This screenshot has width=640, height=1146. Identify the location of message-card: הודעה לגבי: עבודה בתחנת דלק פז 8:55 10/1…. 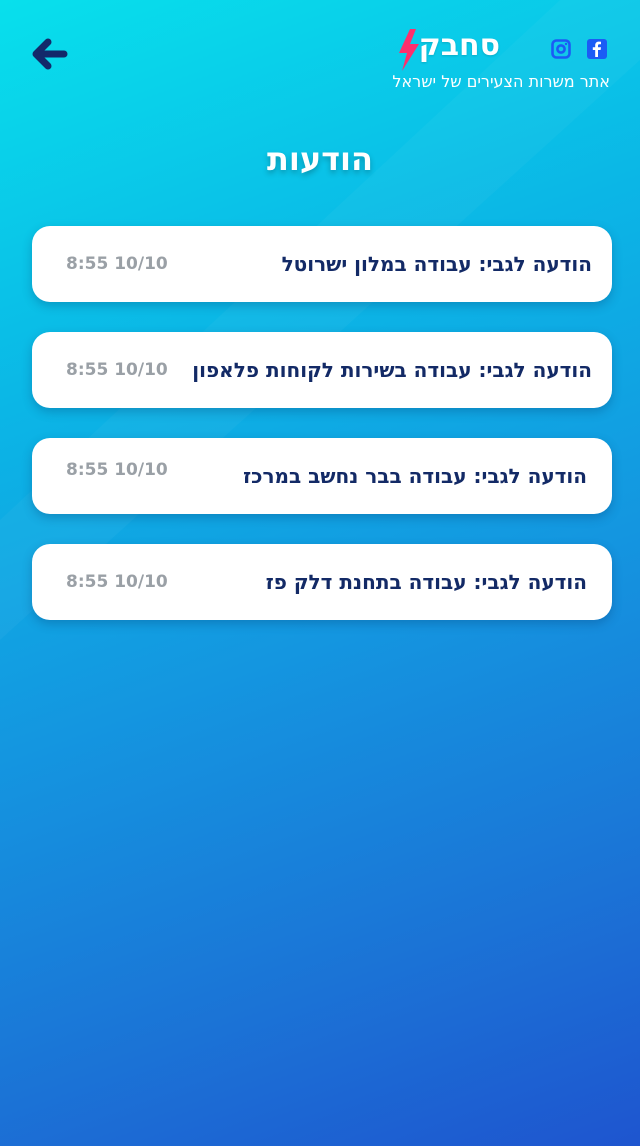
(322, 582).